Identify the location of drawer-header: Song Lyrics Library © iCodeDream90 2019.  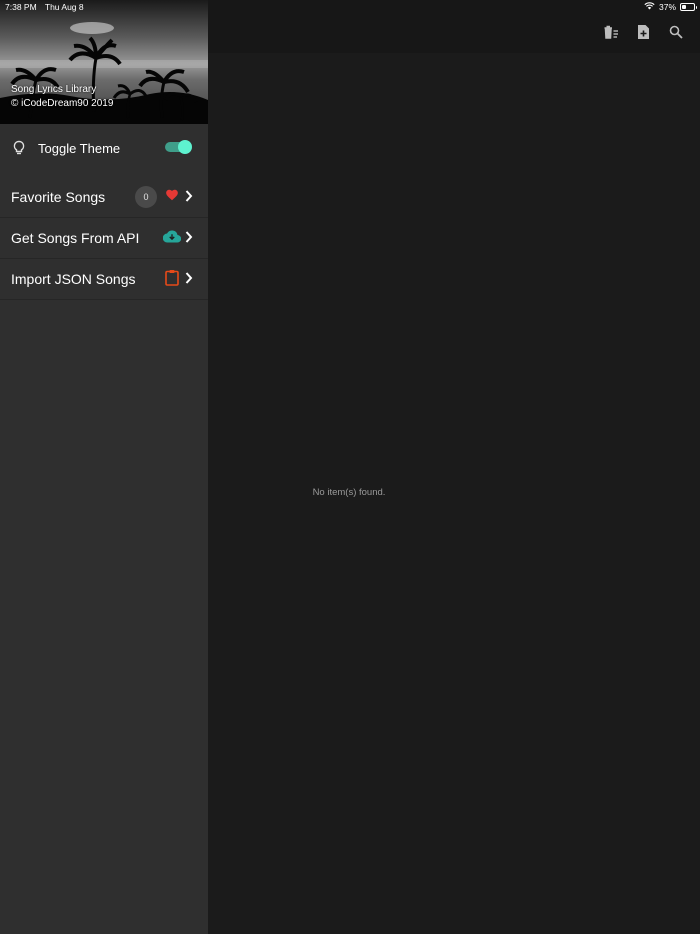
(104, 62).